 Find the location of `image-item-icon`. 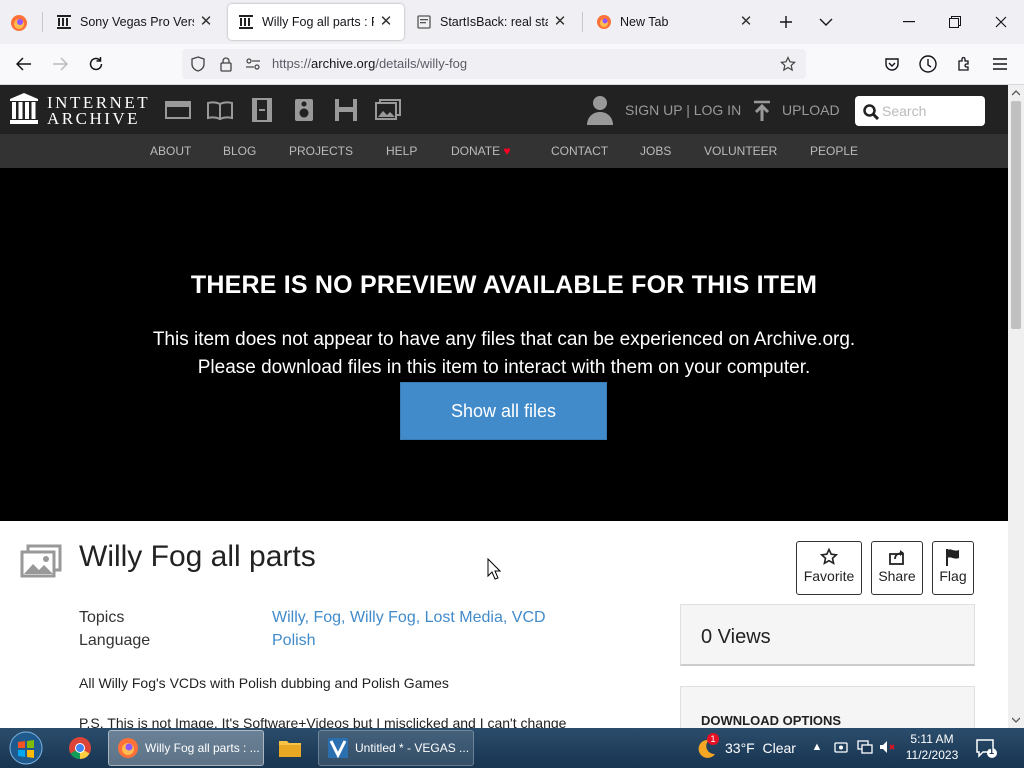

image-item-icon is located at coordinates (41, 561).